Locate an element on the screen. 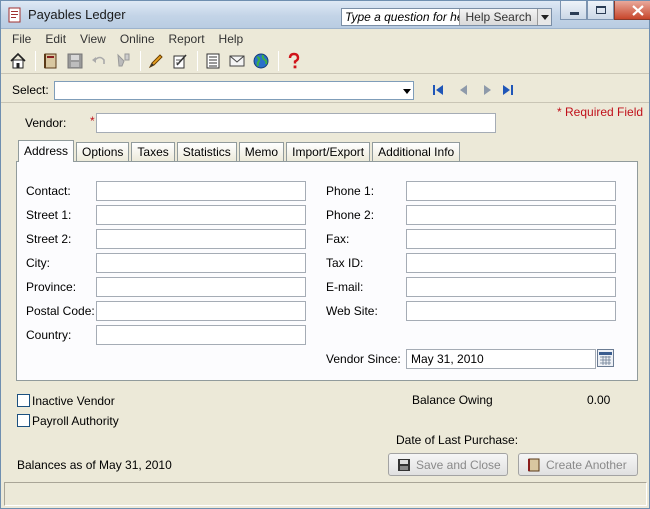 The image size is (650, 509). tab-taxes: Taxes is located at coordinates (153, 152).